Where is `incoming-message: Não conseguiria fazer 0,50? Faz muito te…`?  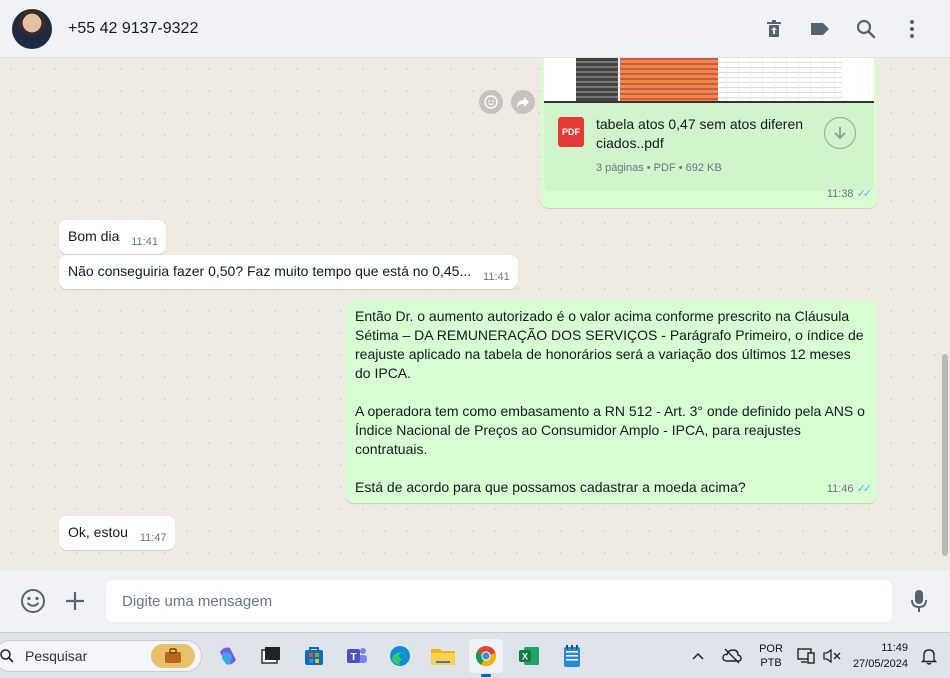 incoming-message: Não conseguiria fazer 0,50? Faz muito te… is located at coordinates (288, 272).